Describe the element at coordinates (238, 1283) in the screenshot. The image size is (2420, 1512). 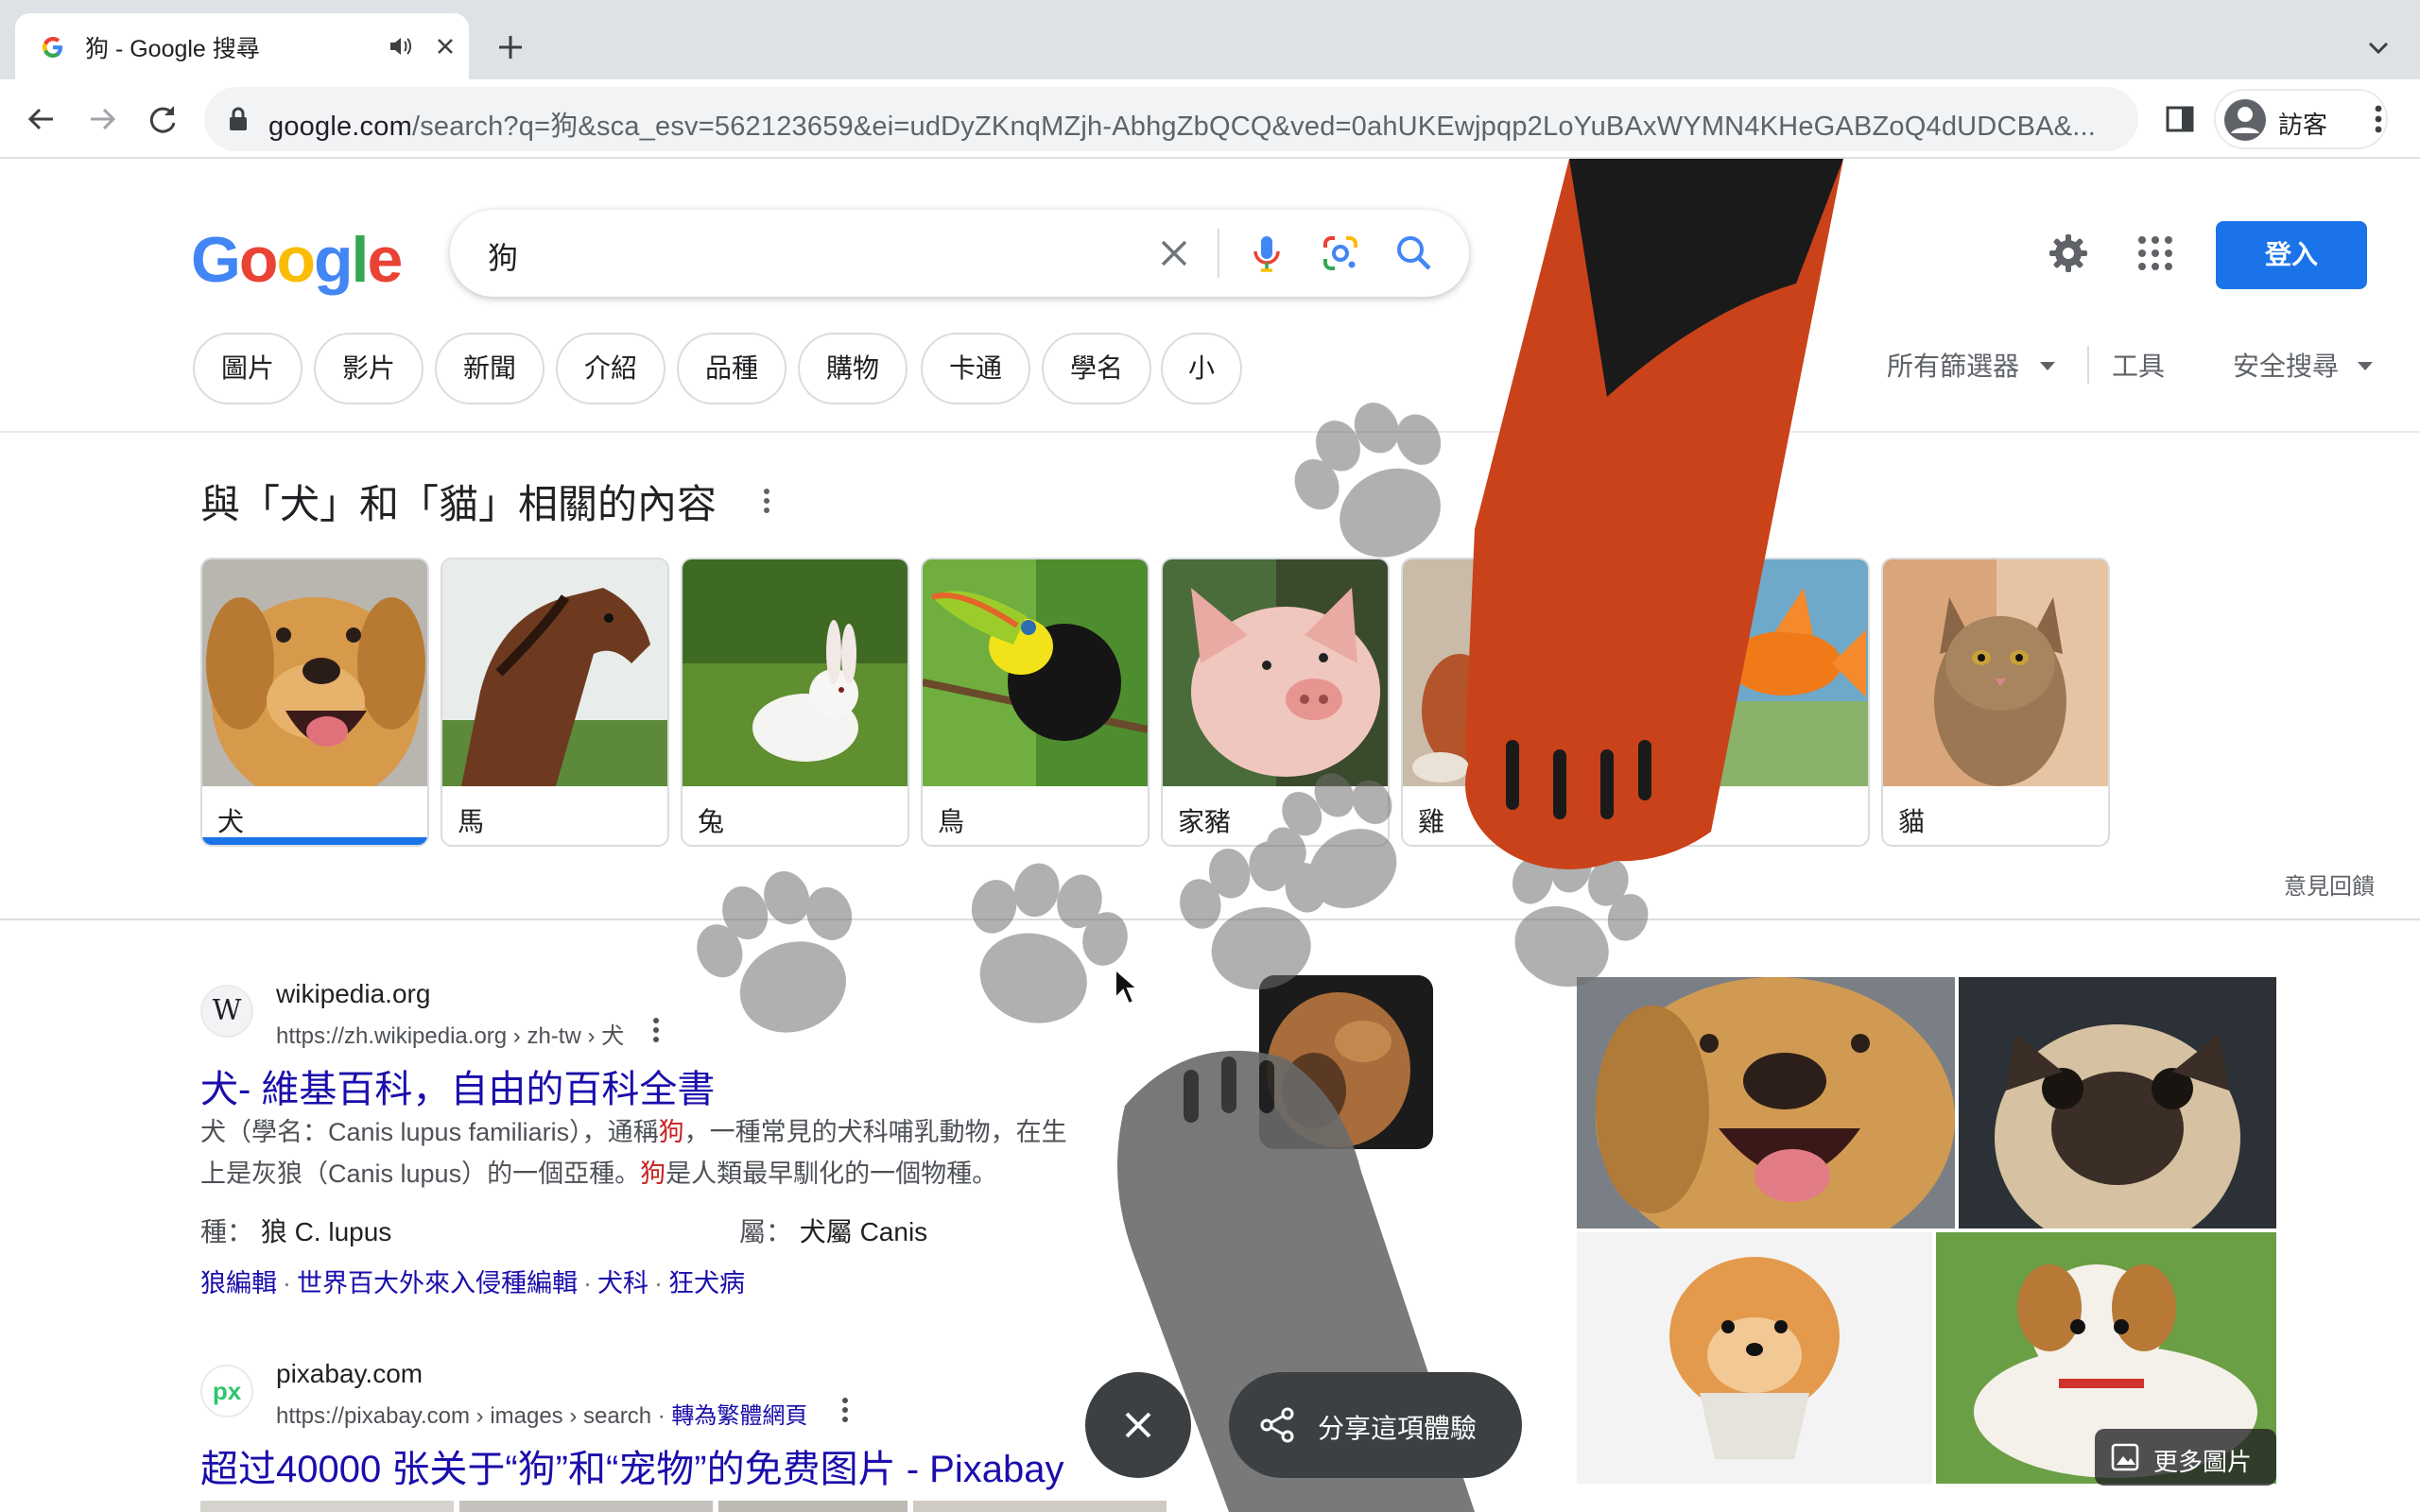
I see `sitelink: 狼編輯` at that location.